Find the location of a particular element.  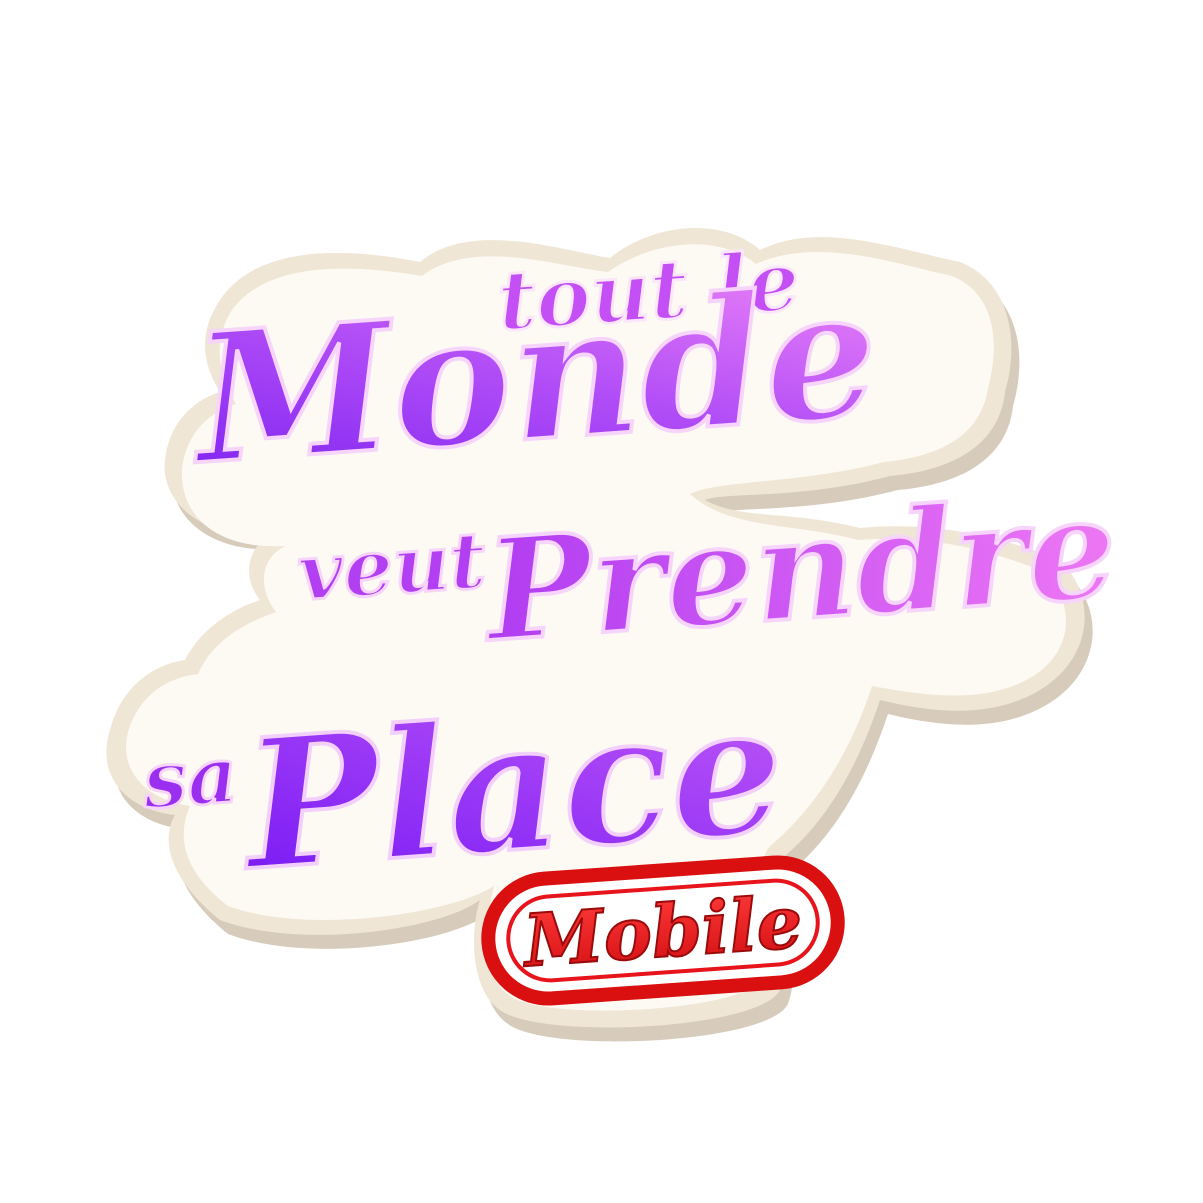

mobile-badge: Mobile is located at coordinates (663, 930).